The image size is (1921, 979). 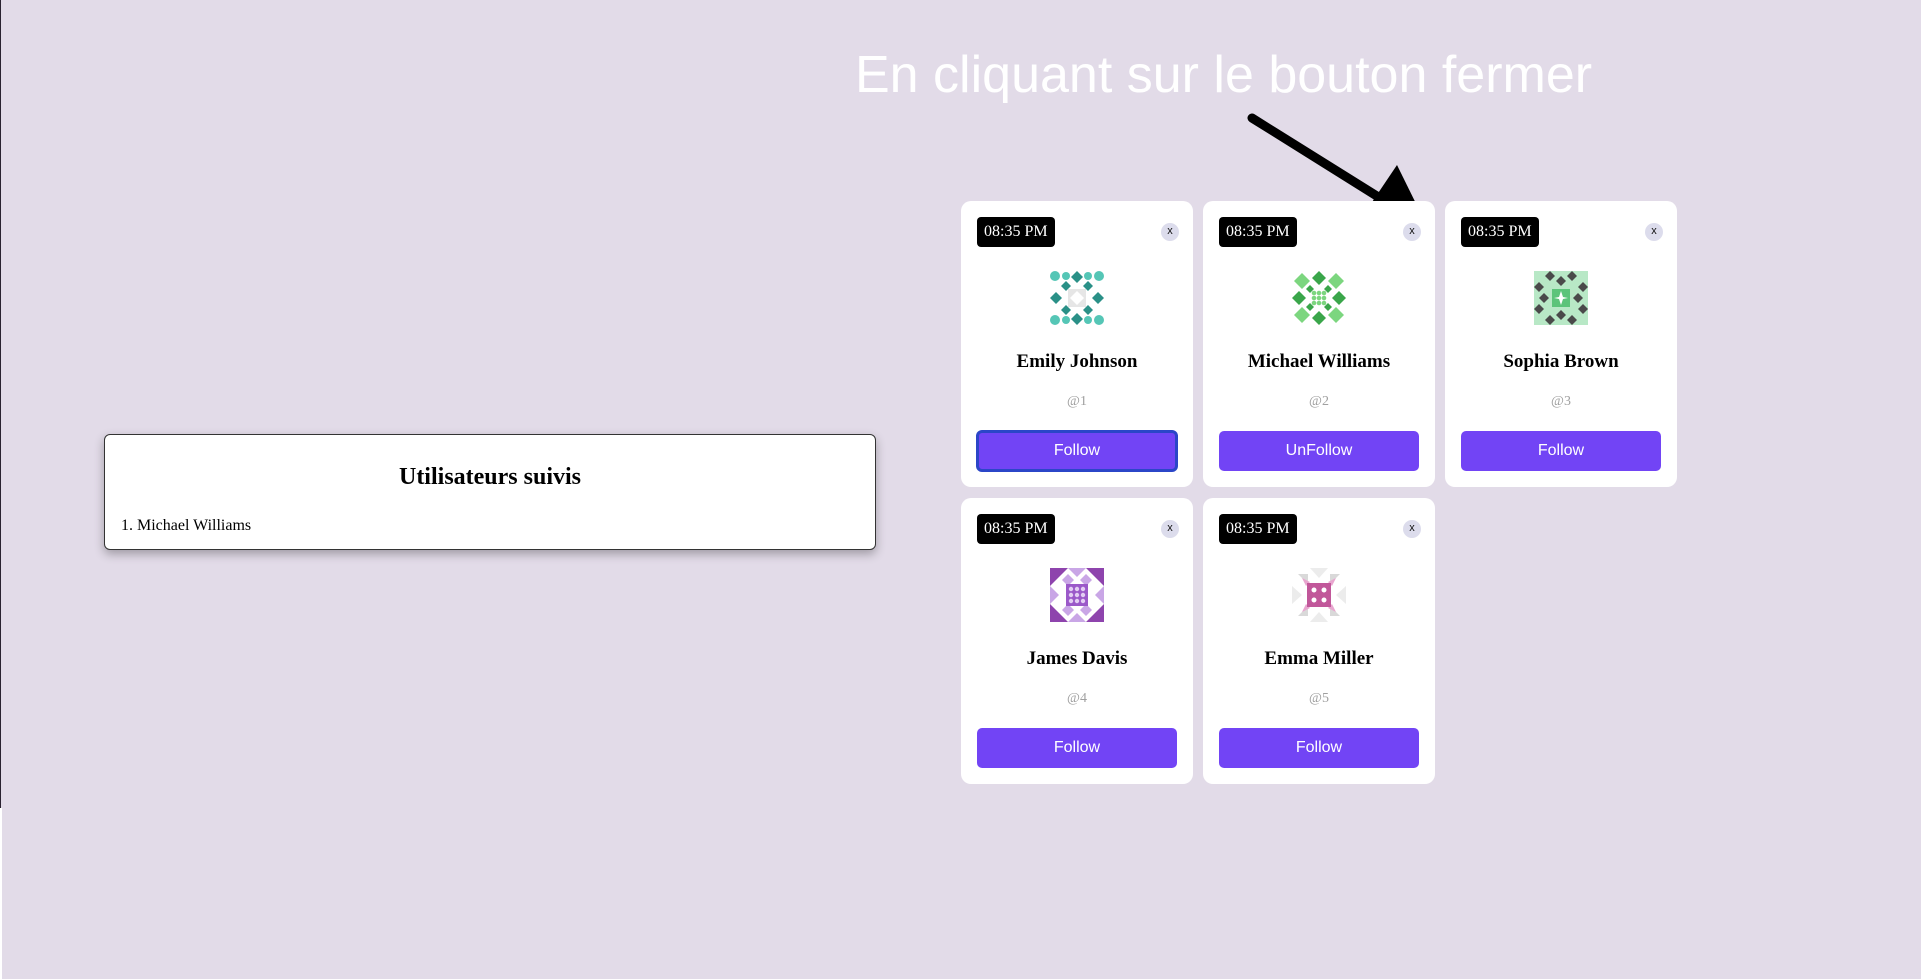 I want to click on user-card: 08:35 PM x Emily Johnson @1 Follow, so click(x=1077, y=344).